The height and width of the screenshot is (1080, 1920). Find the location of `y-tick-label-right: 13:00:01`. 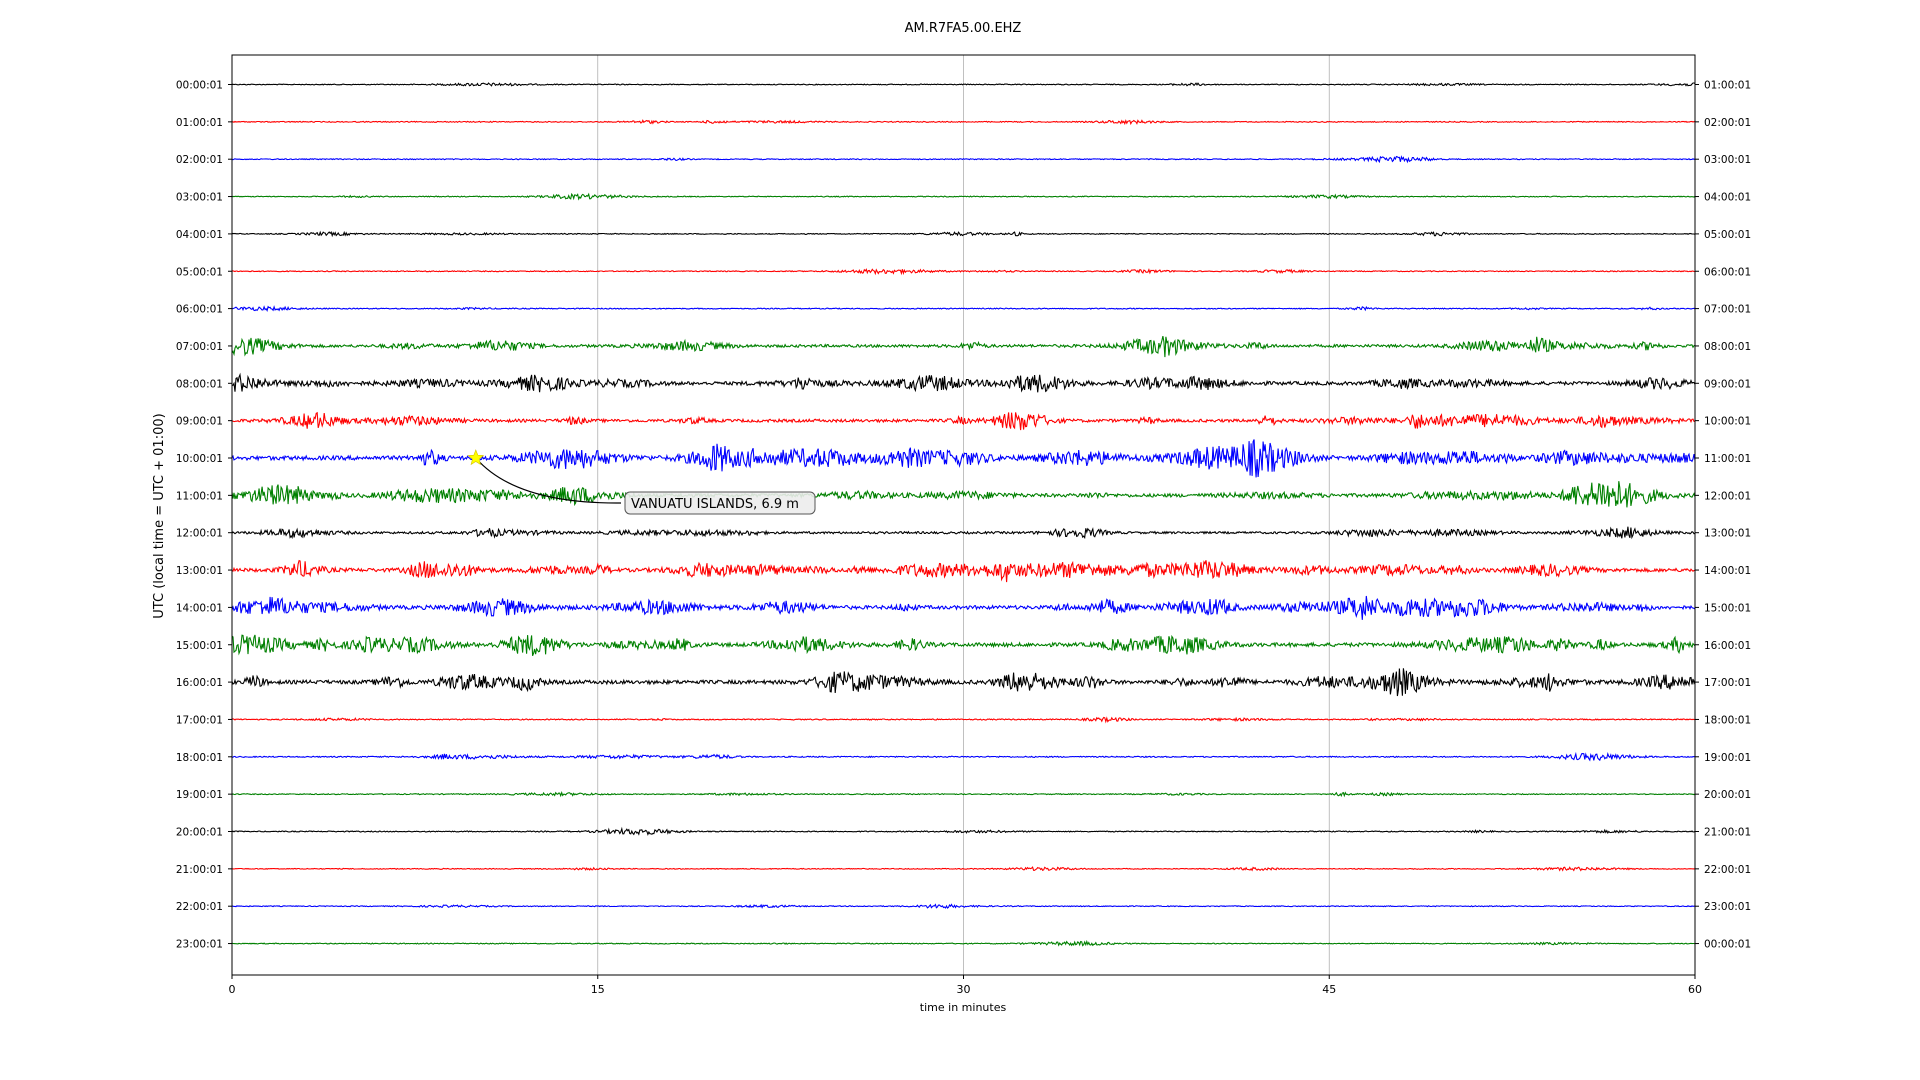

y-tick-label-right: 13:00:01 is located at coordinates (1727, 534).